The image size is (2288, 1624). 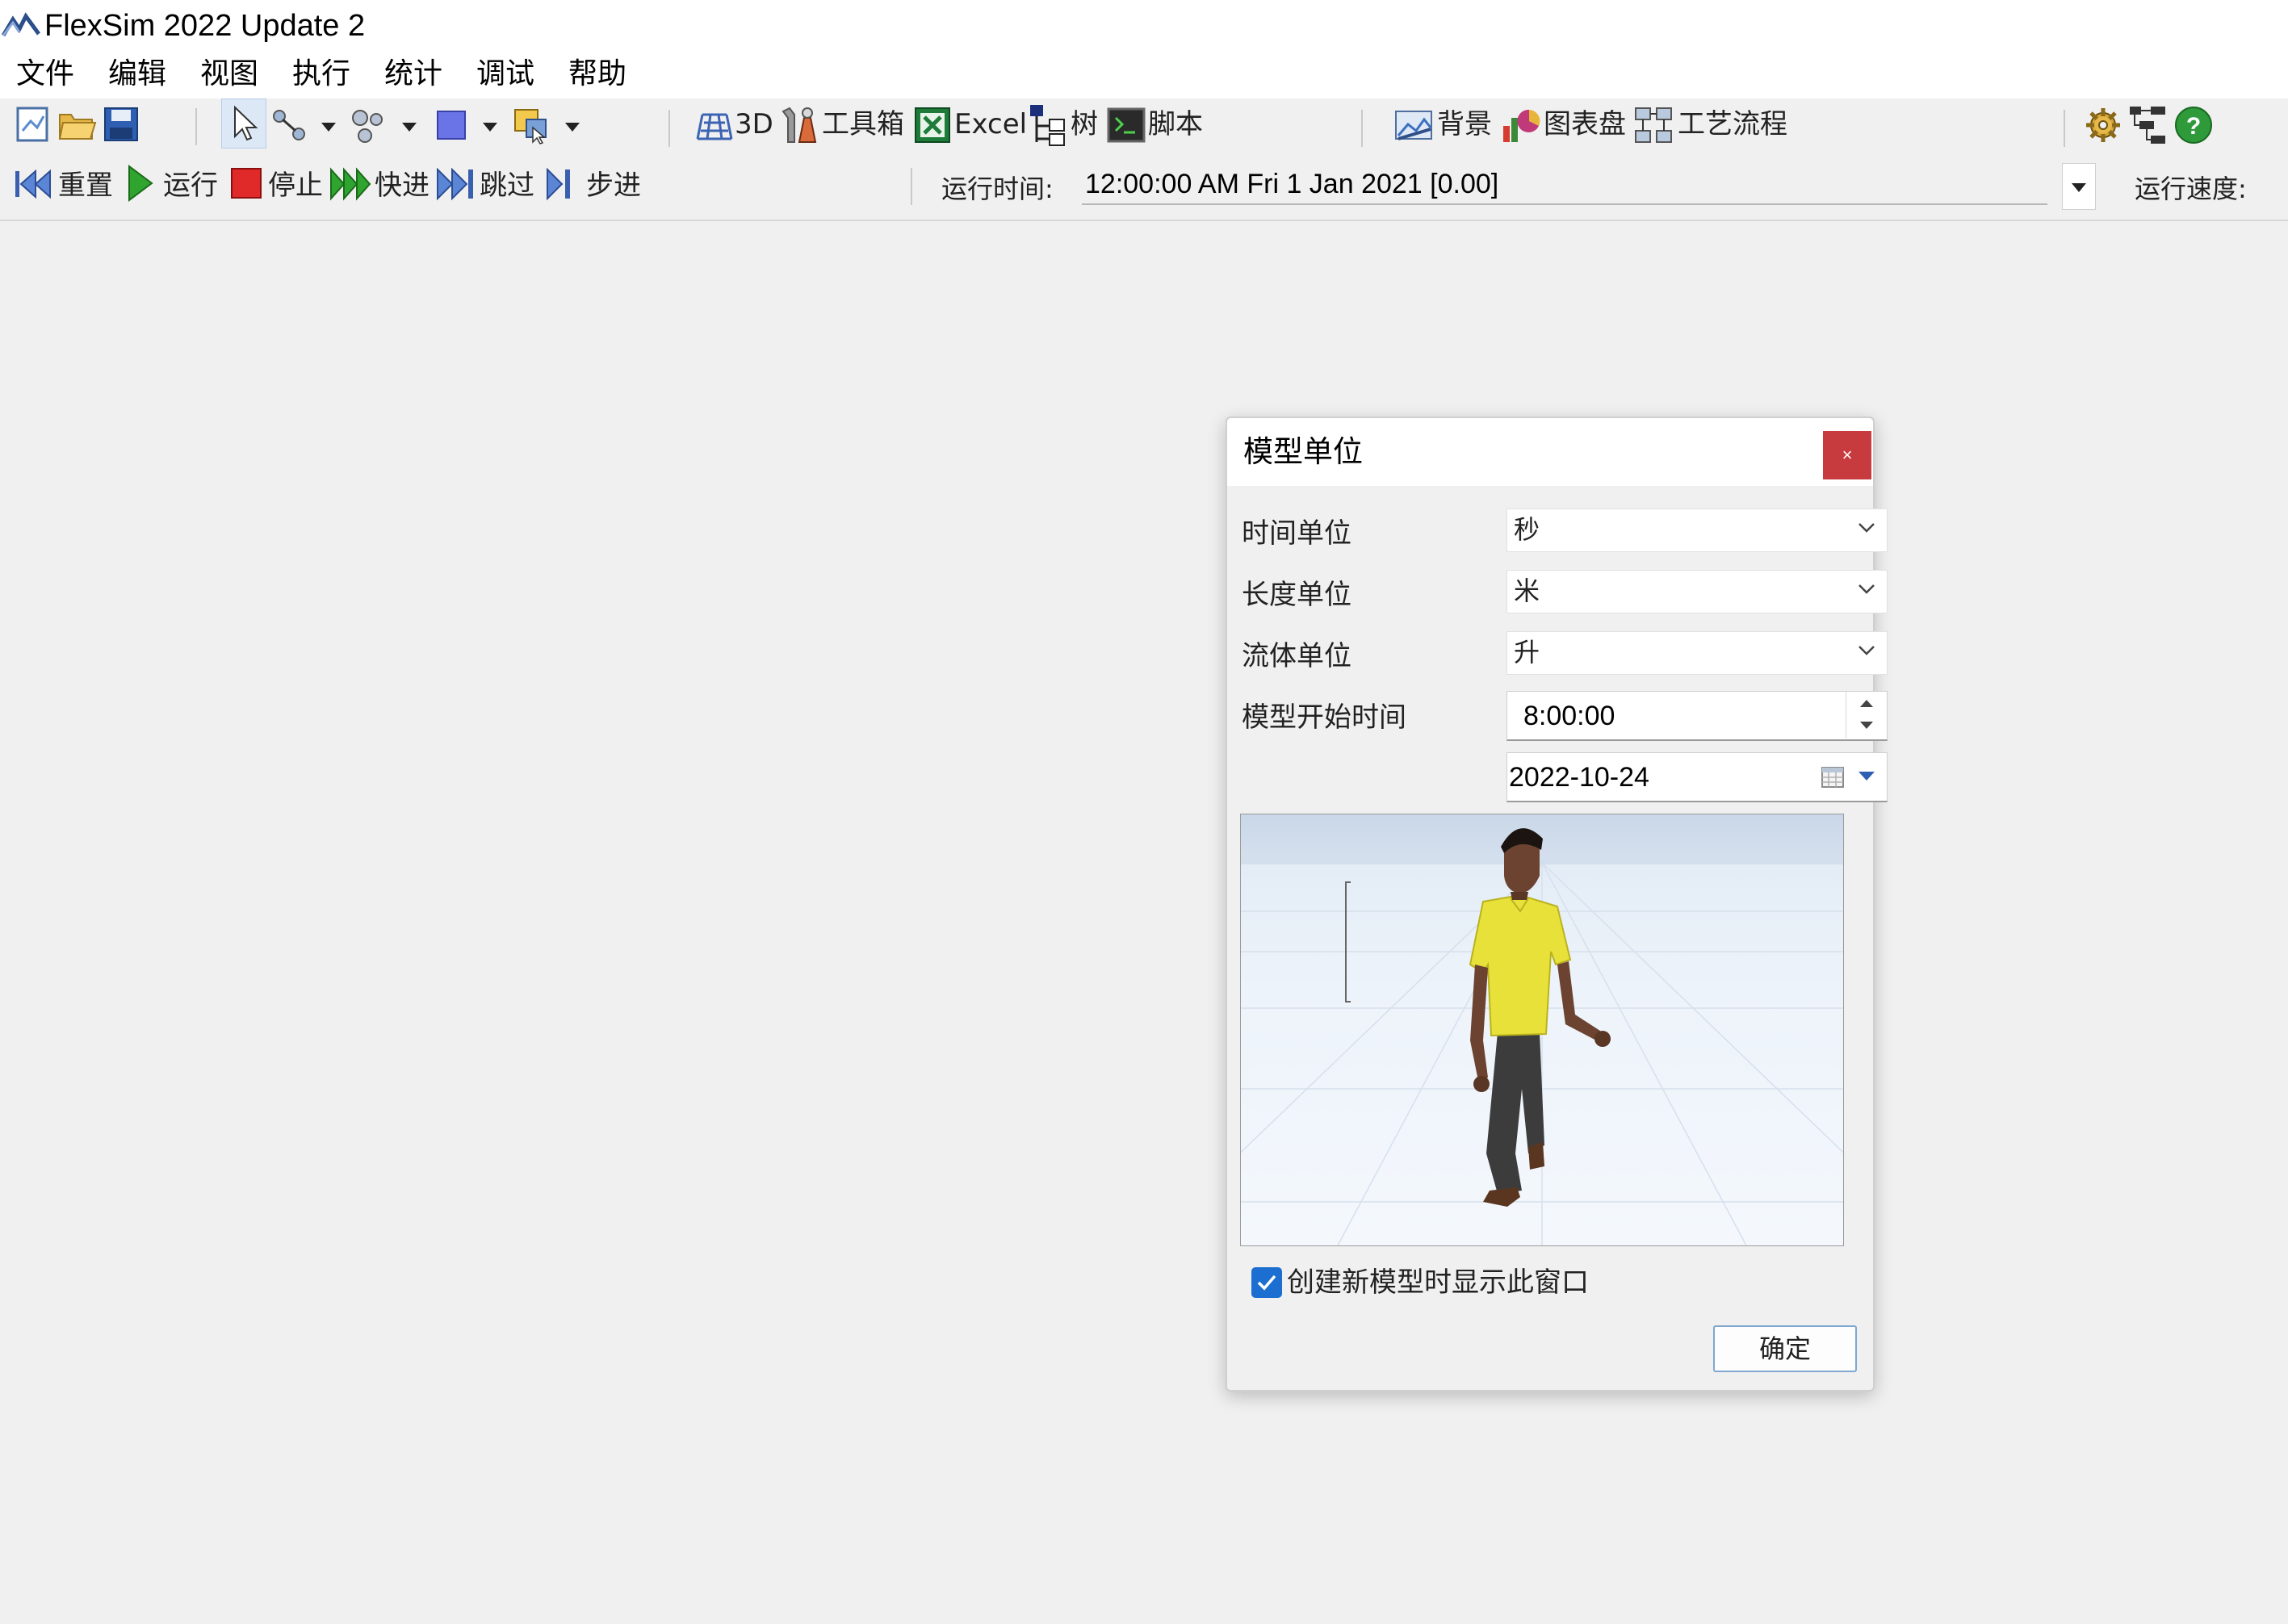 I want to click on time-unit-select: 秒, so click(x=1697, y=530).